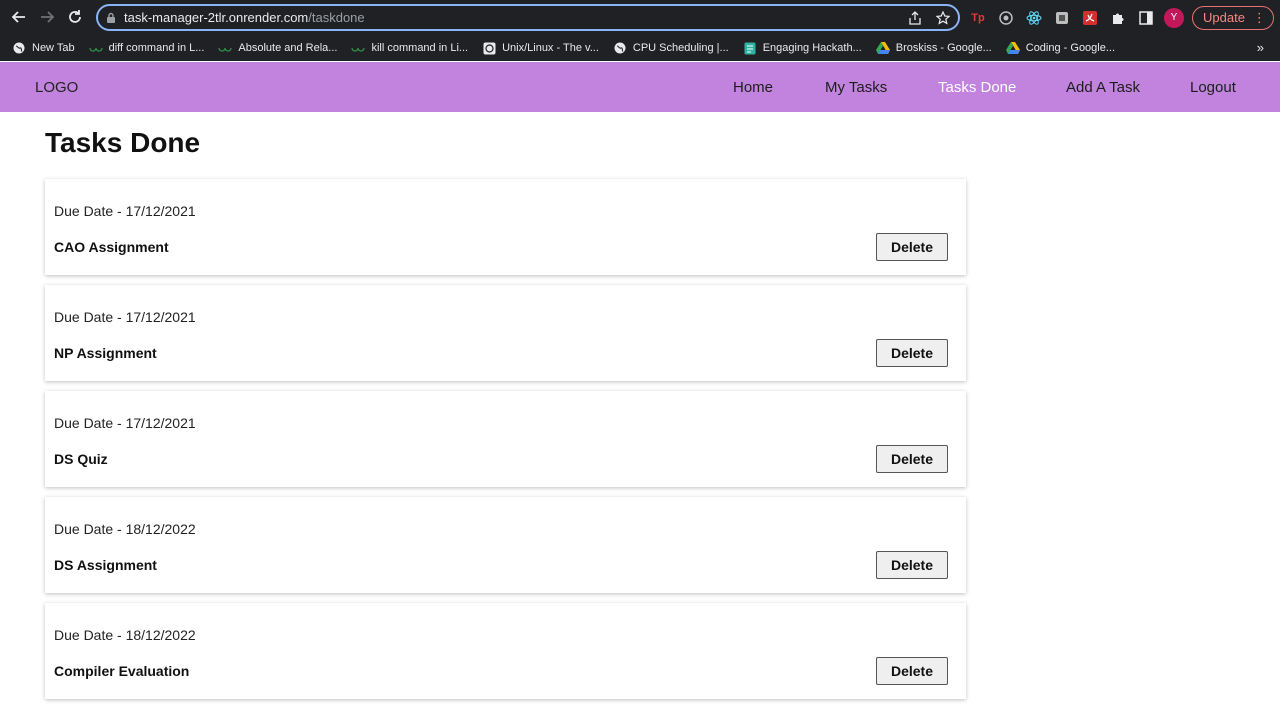  I want to click on url-path: /taskdone, so click(336, 17).